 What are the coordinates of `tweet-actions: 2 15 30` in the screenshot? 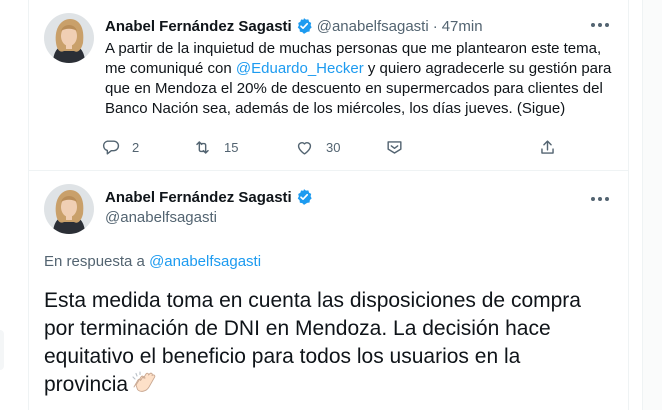 It's located at (327, 147).